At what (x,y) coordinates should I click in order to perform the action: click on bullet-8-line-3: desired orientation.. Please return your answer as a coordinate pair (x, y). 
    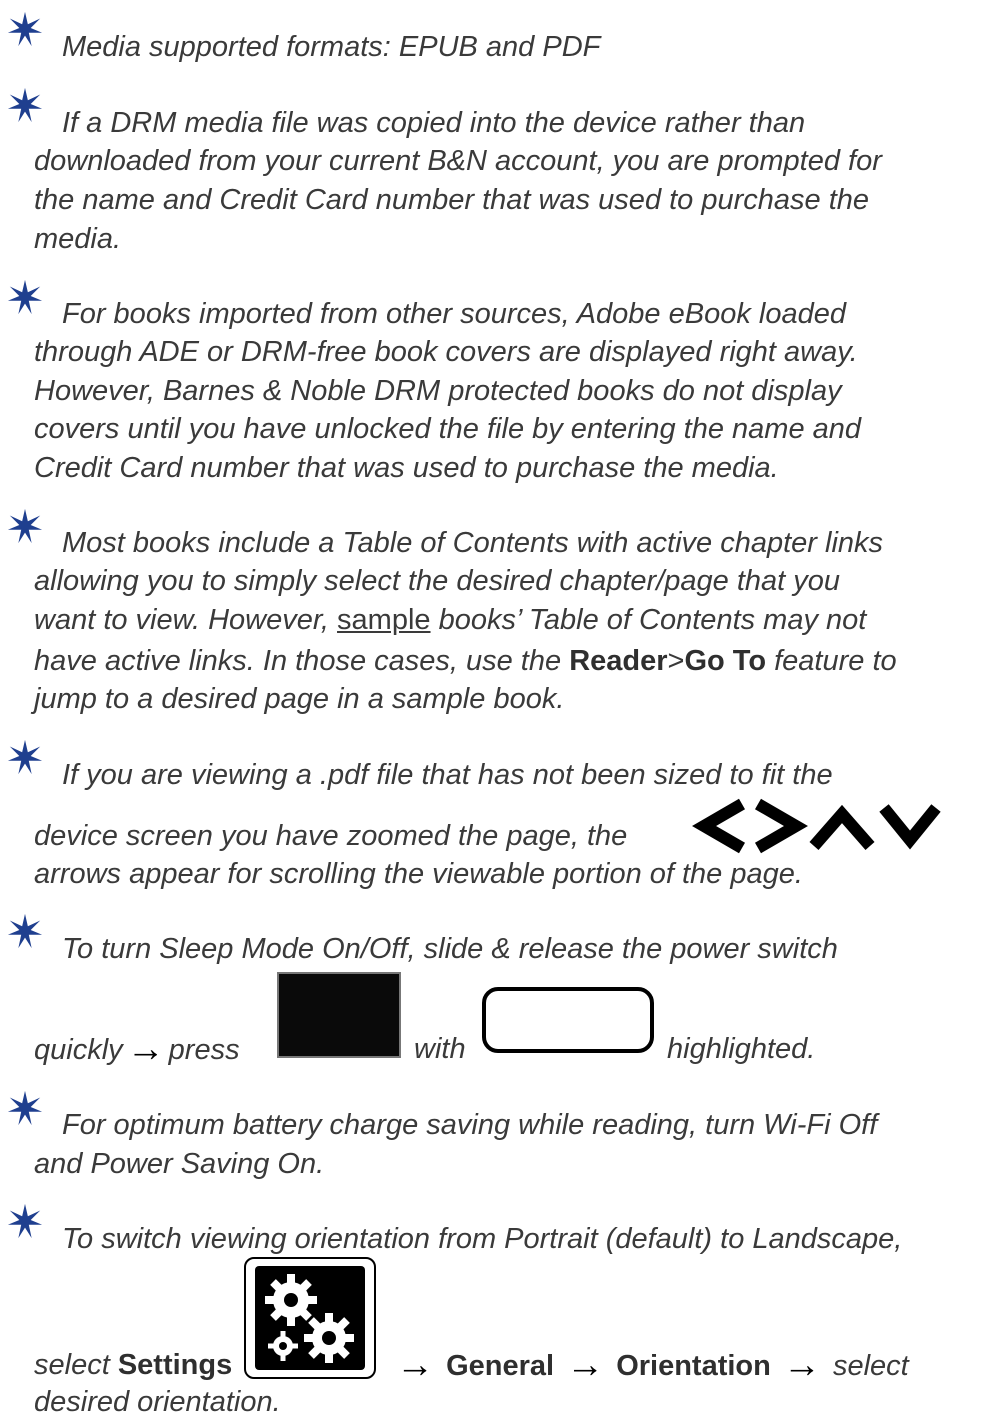
    Looking at the image, I should click on (157, 1402).